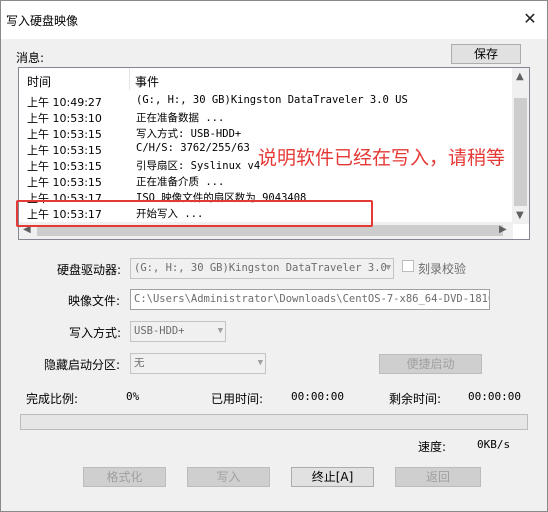 Image resolution: width=548 pixels, height=512 pixels. What do you see at coordinates (129, 79) in the screenshot?
I see `column-divider` at bounding box center [129, 79].